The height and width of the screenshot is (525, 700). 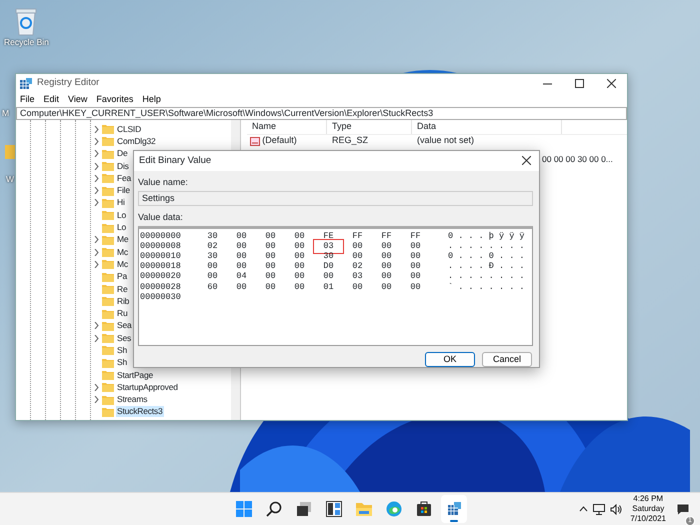 What do you see at coordinates (161, 256) in the screenshot?
I see `hex-offset: 00000010` at bounding box center [161, 256].